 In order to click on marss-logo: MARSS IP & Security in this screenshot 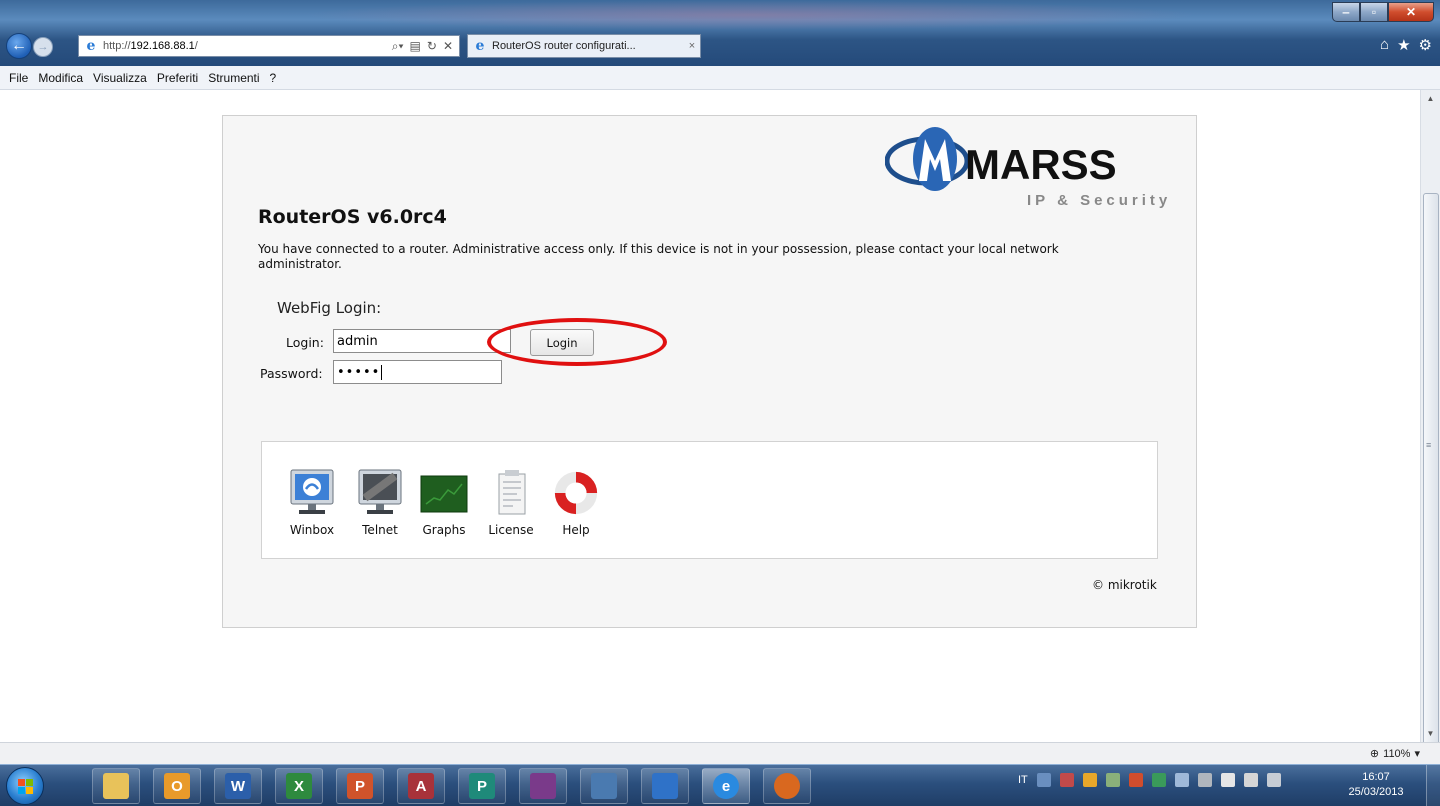, I will do `click(1039, 166)`.